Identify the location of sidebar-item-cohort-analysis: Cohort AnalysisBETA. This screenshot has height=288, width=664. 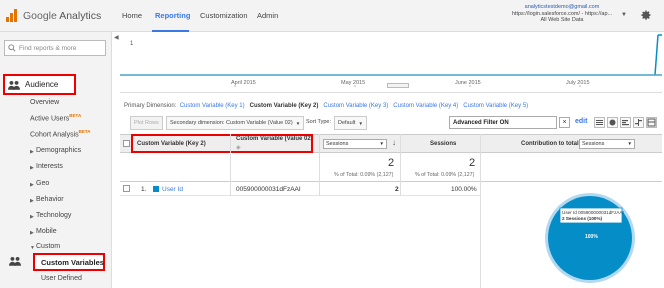
(60, 133).